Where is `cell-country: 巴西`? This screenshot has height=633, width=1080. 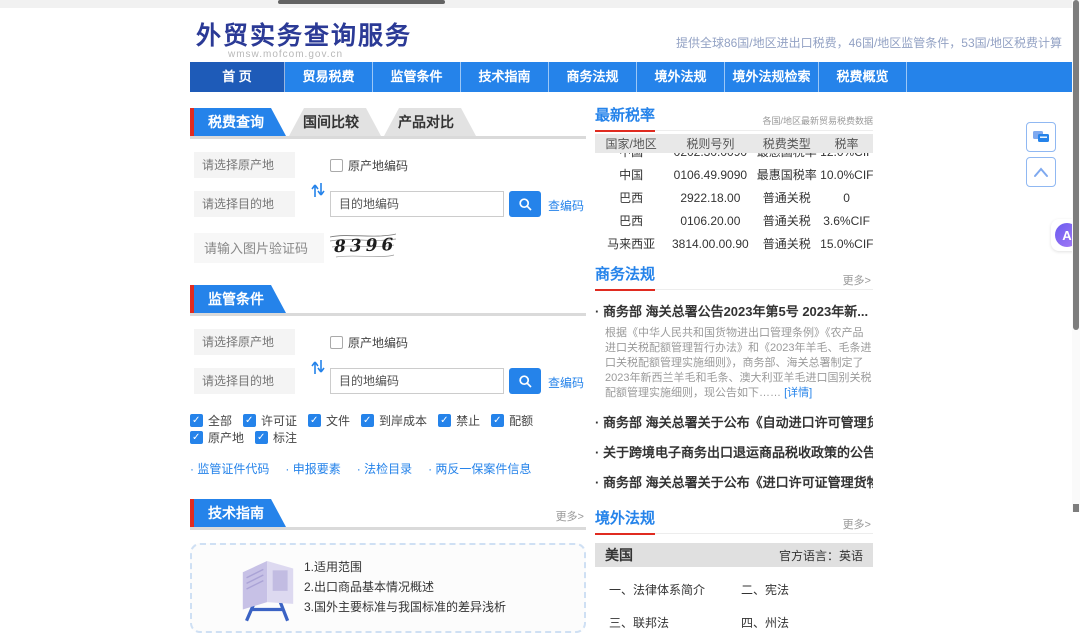 cell-country: 巴西 is located at coordinates (631, 221).